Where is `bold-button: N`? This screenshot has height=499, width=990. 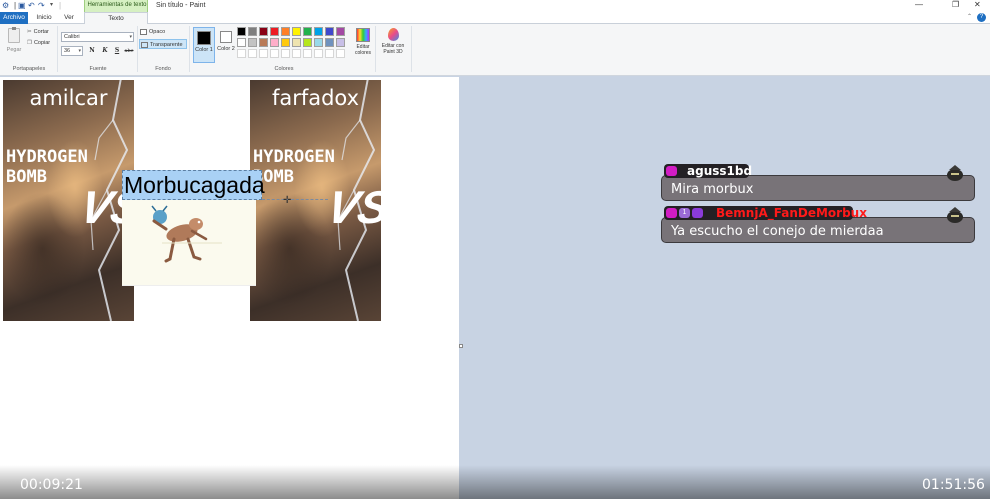
bold-button: N is located at coordinates (92, 51).